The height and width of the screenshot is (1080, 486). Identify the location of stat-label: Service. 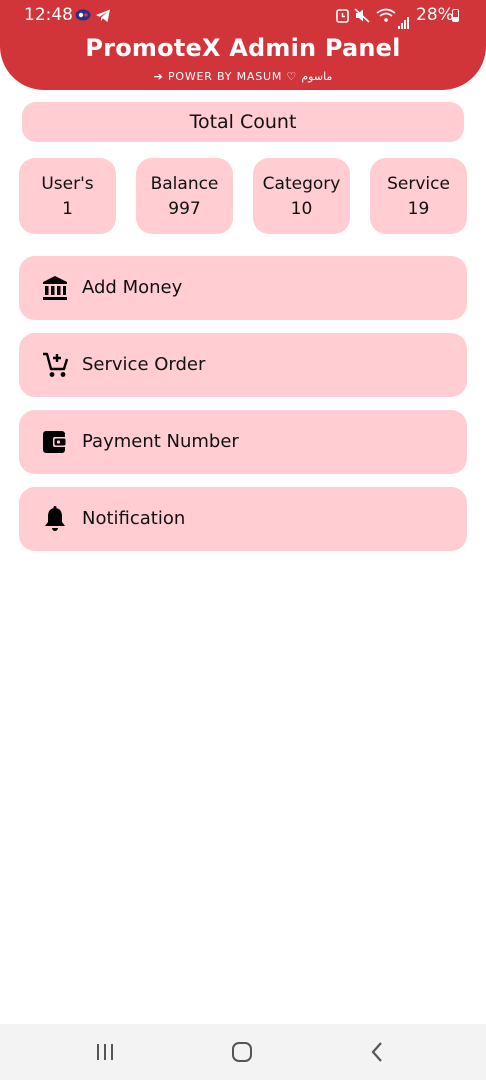
(418, 184).